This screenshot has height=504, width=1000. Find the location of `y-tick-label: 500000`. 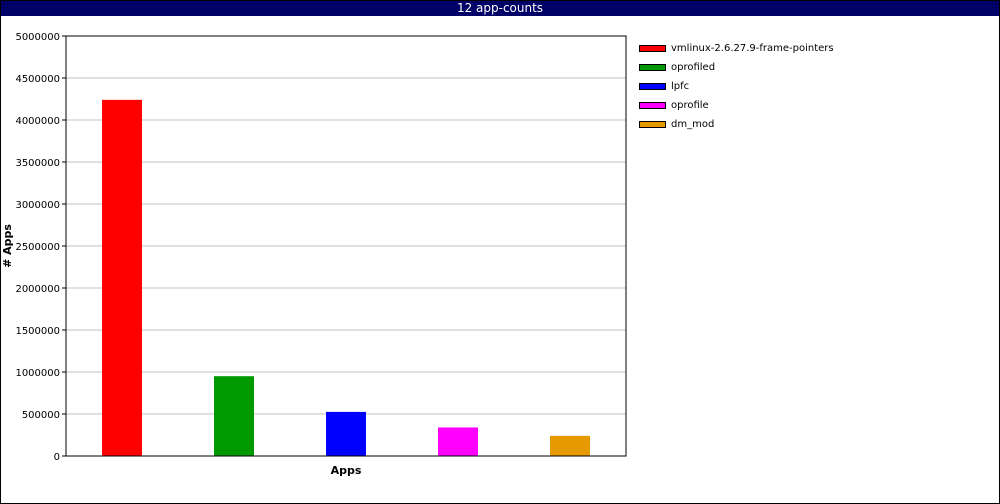

y-tick-label: 500000 is located at coordinates (41, 415).